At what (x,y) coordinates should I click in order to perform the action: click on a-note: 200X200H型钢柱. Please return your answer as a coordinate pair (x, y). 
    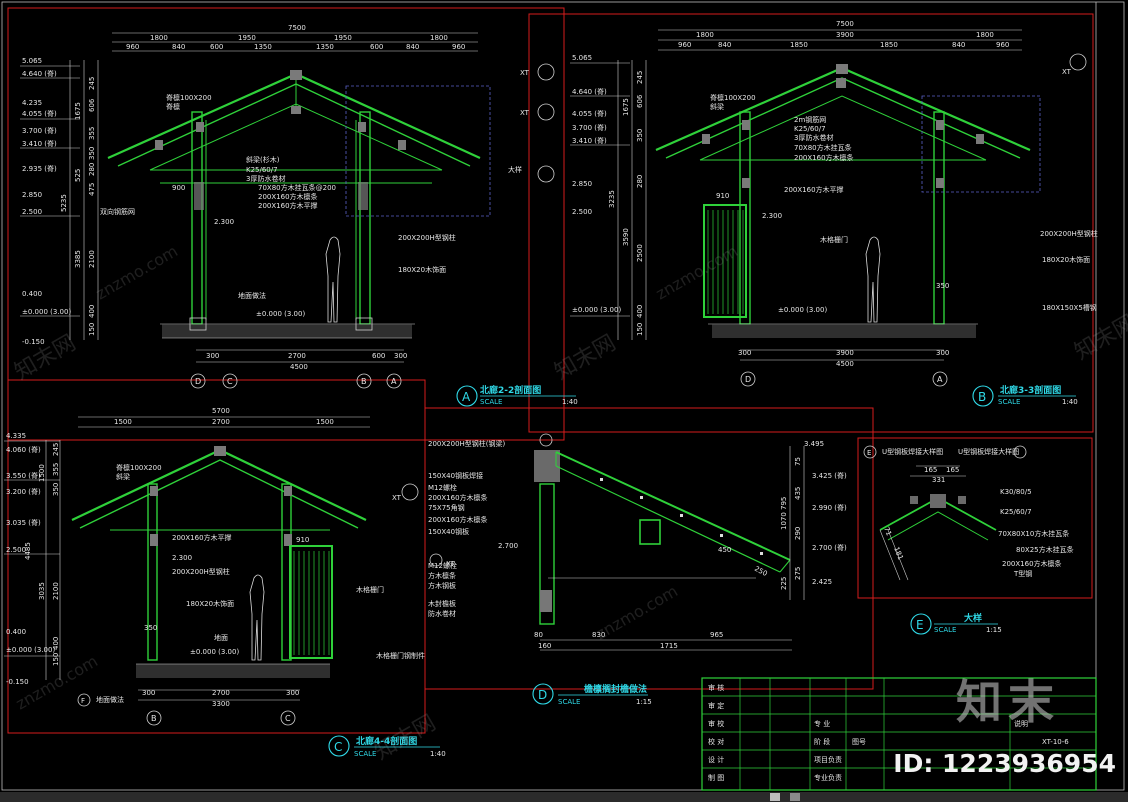
    Looking at the image, I should click on (427, 237).